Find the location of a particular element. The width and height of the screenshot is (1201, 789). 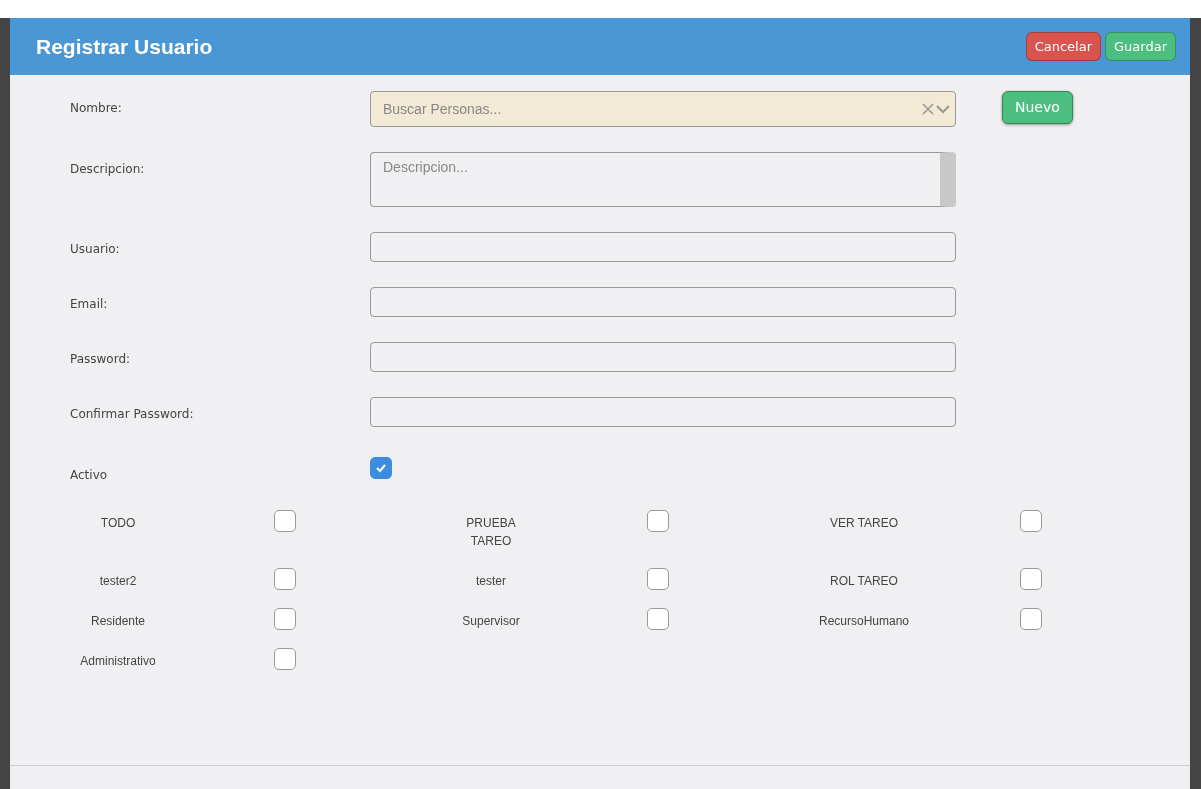

role-label: TODO is located at coordinates (118, 523).